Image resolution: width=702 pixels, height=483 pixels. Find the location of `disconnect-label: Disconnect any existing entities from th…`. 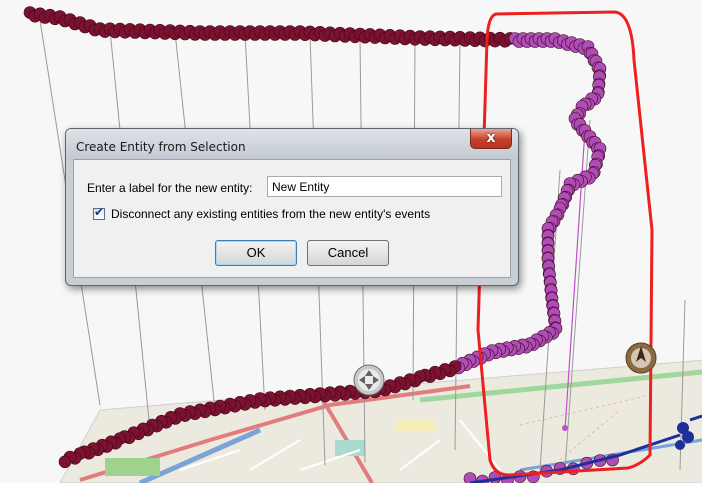

disconnect-label: Disconnect any existing entities from th… is located at coordinates (270, 214).